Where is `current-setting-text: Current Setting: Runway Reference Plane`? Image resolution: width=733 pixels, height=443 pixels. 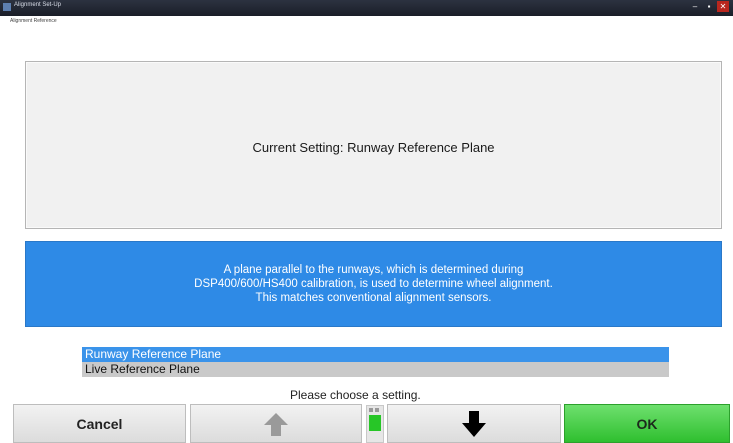 current-setting-text: Current Setting: Runway Reference Plane is located at coordinates (373, 147).